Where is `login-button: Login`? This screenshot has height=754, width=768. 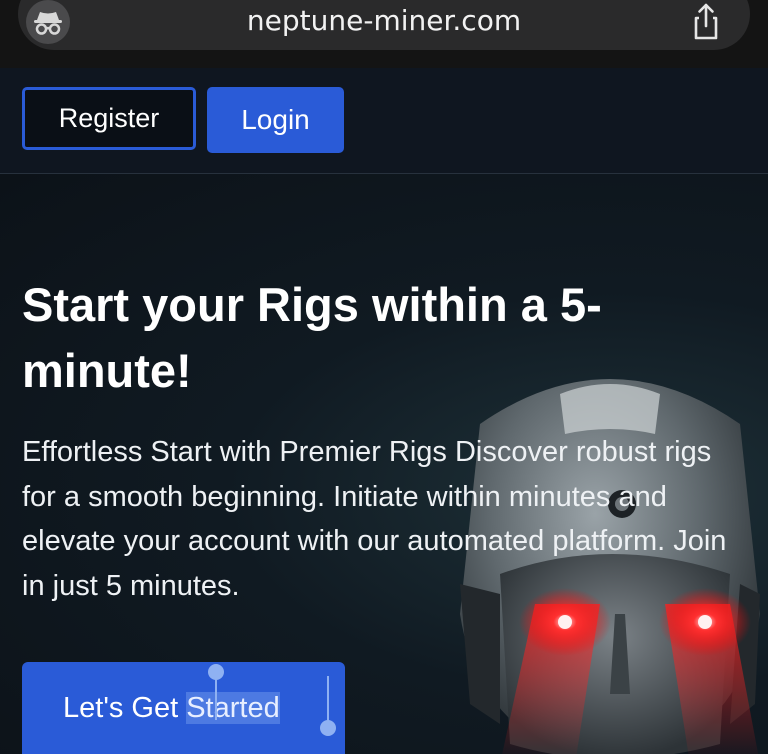 login-button: Login is located at coordinates (275, 120).